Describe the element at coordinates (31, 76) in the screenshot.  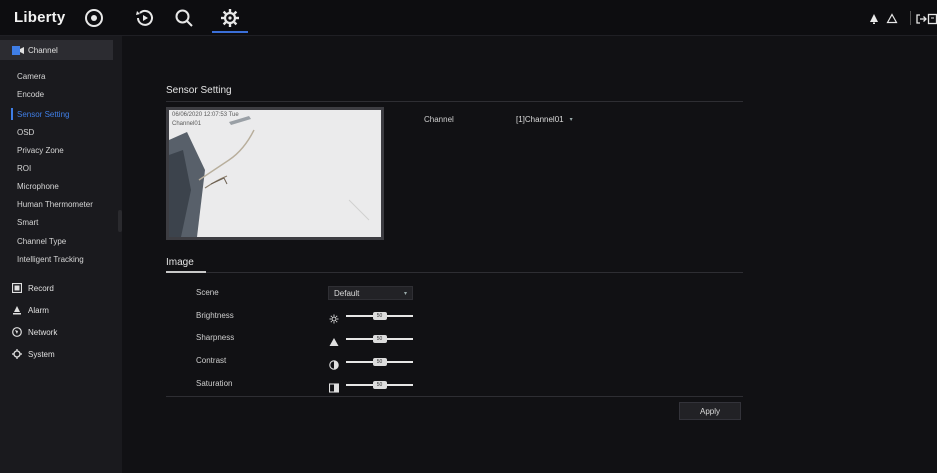
I see `sidebar-item-camera: Camera` at that location.